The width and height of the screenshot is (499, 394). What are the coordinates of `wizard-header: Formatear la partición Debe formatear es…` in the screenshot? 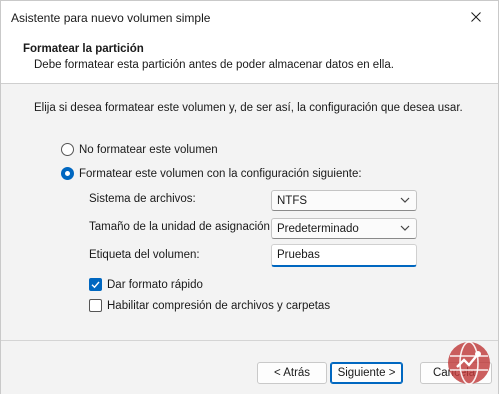 It's located at (249, 59).